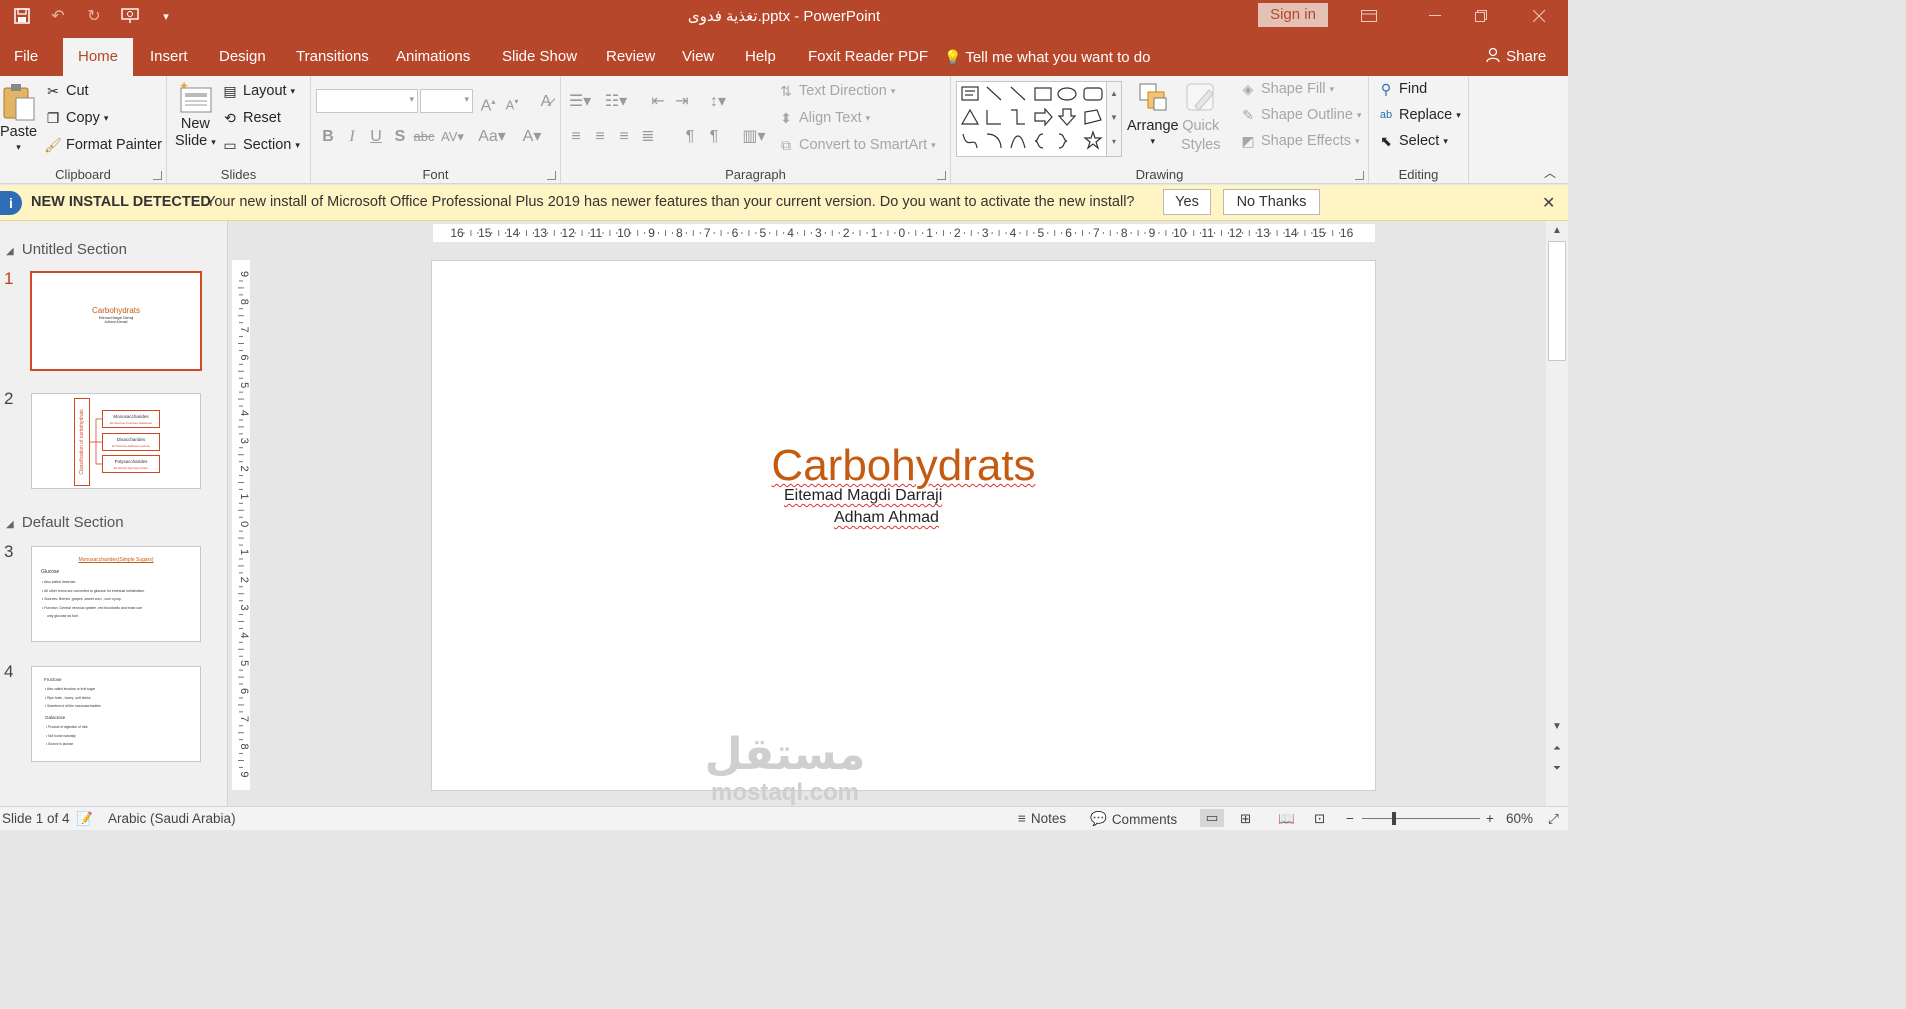 The width and height of the screenshot is (1906, 1009). What do you see at coordinates (1539, 16) in the screenshot?
I see `close-window-icon` at bounding box center [1539, 16].